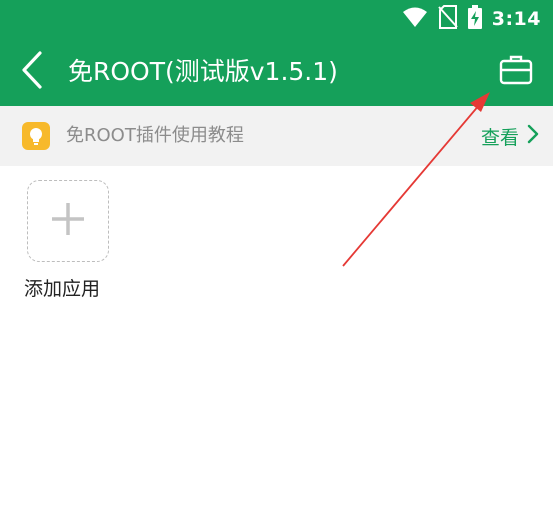 The height and width of the screenshot is (515, 553). What do you see at coordinates (415, 19) in the screenshot?
I see `wifi-icon` at bounding box center [415, 19].